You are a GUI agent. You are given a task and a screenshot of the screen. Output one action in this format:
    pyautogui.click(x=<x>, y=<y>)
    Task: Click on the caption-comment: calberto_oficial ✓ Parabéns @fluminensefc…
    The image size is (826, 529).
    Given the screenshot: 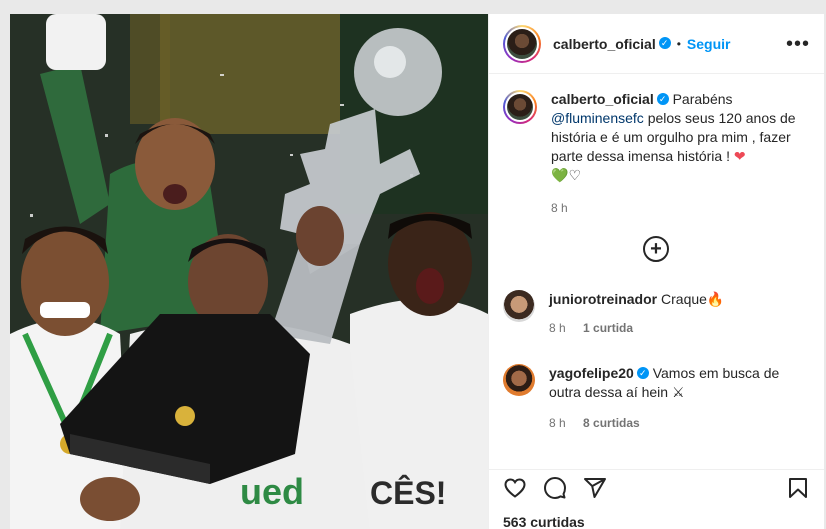 What is the action you would take?
    pyautogui.click(x=656, y=154)
    